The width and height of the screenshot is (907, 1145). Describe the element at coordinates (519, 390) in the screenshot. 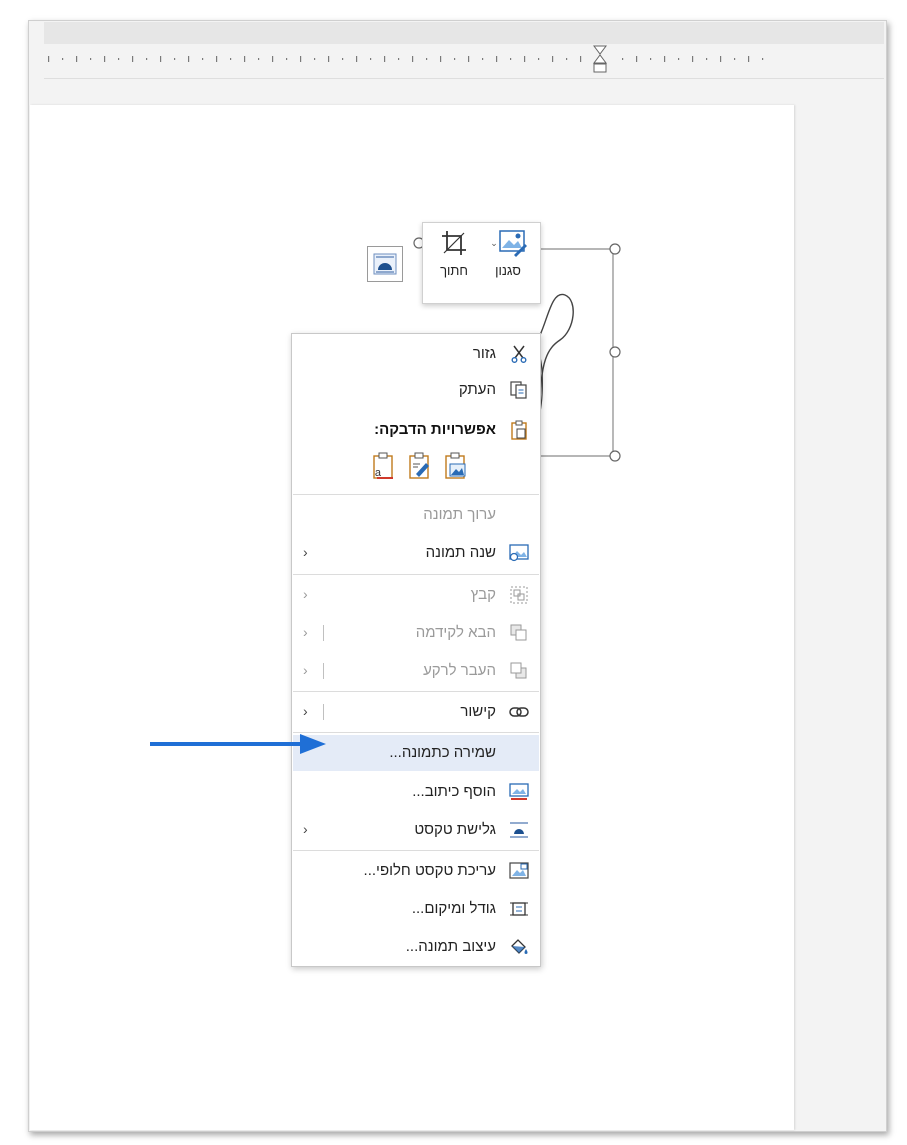

I see `copy-icon` at that location.